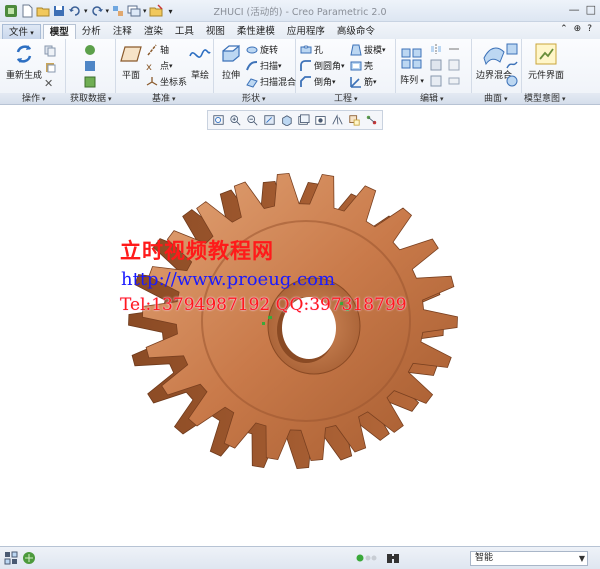 The image size is (600, 569). What do you see at coordinates (346, 66) in the screenshot?
I see `group-engineering: 孔 倒圆角 ▾ 倒角 ▾ 拔模 ▾ 壳 筋 ▾` at bounding box center [346, 66].